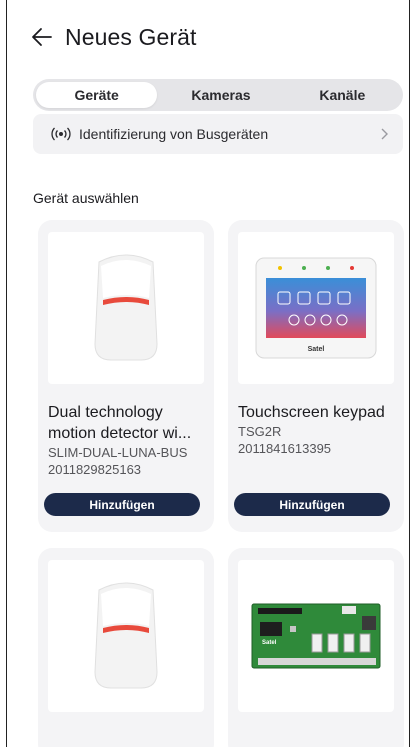 Image resolution: width=416 pixels, height=747 pixels. What do you see at coordinates (260, 431) in the screenshot?
I see `device-model: TSG2R` at bounding box center [260, 431].